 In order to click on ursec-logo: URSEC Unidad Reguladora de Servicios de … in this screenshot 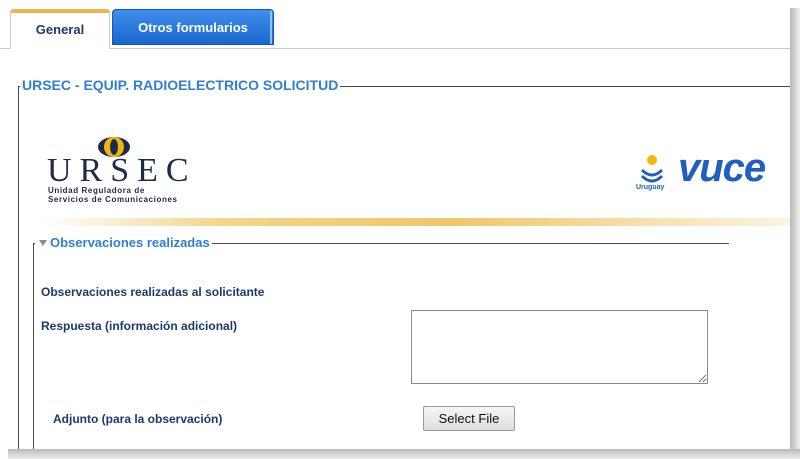, I will do `click(127, 171)`.